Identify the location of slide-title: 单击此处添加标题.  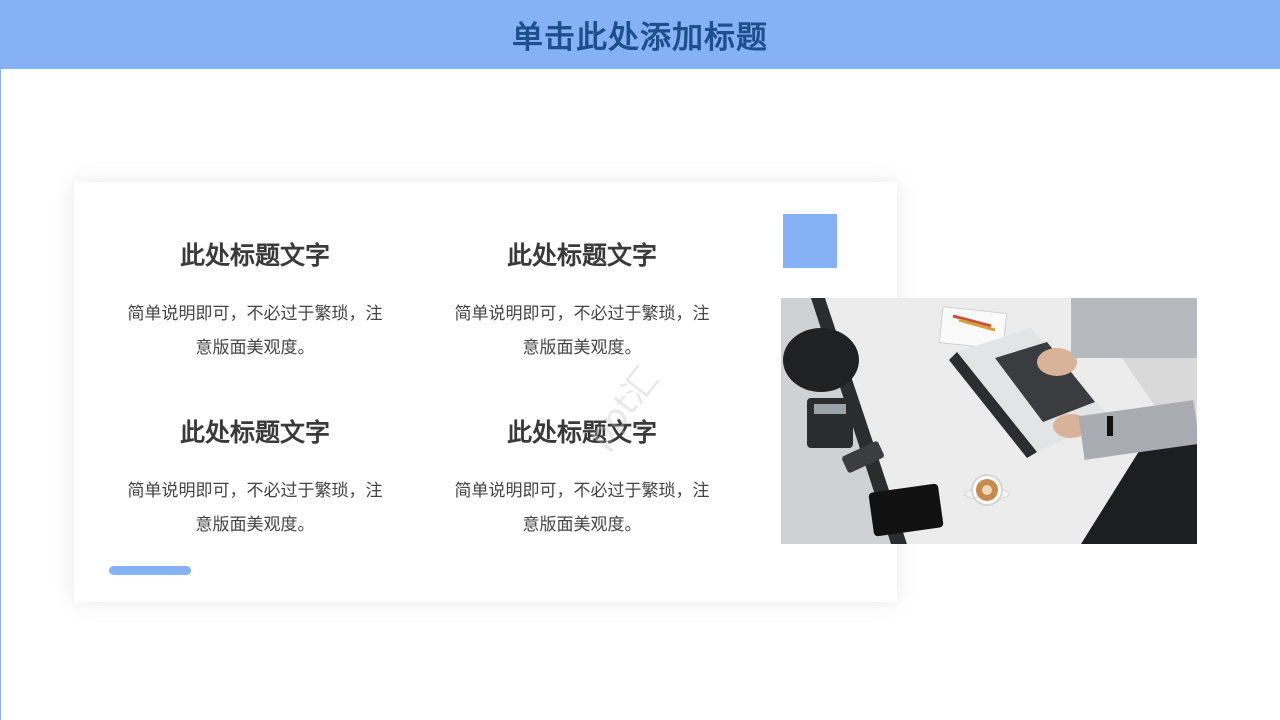
(640, 34).